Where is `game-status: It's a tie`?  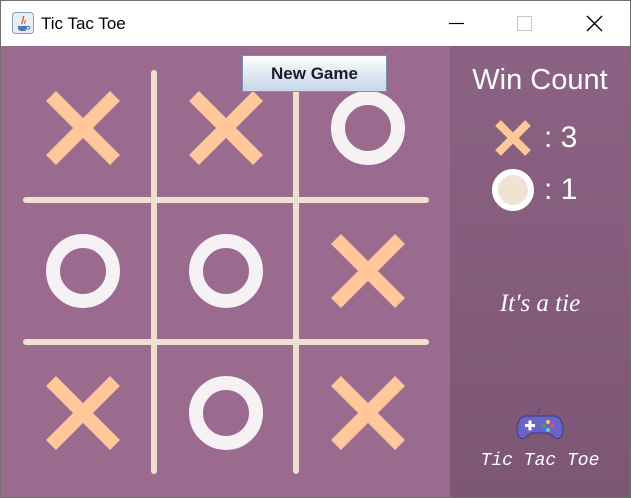
game-status: It's a tie is located at coordinates (540, 303).